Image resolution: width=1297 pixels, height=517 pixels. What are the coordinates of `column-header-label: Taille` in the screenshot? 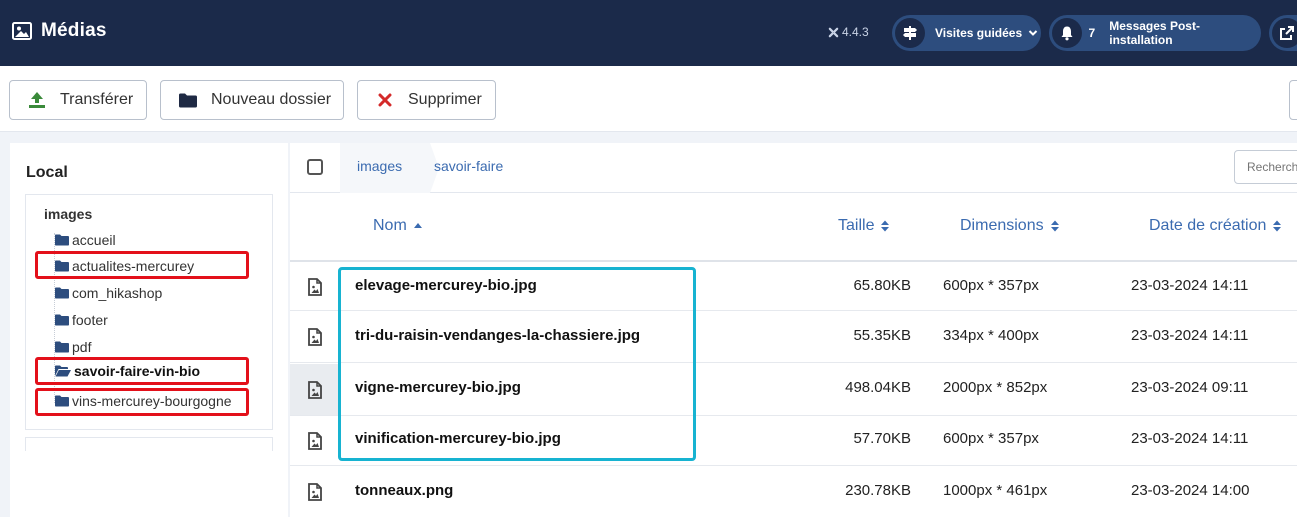 It's located at (856, 225).